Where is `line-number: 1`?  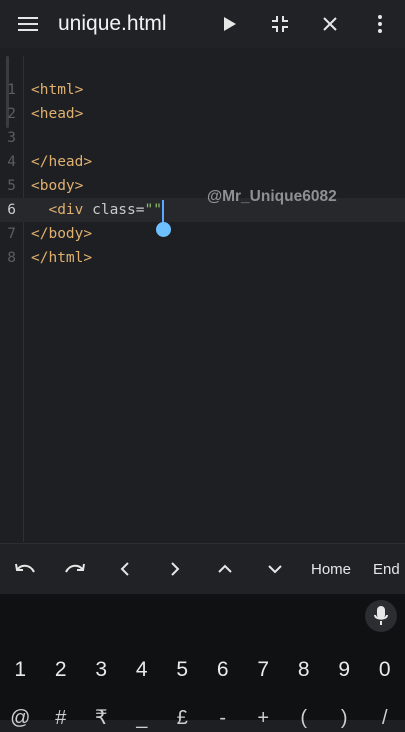
line-number: 1 is located at coordinates (8, 90).